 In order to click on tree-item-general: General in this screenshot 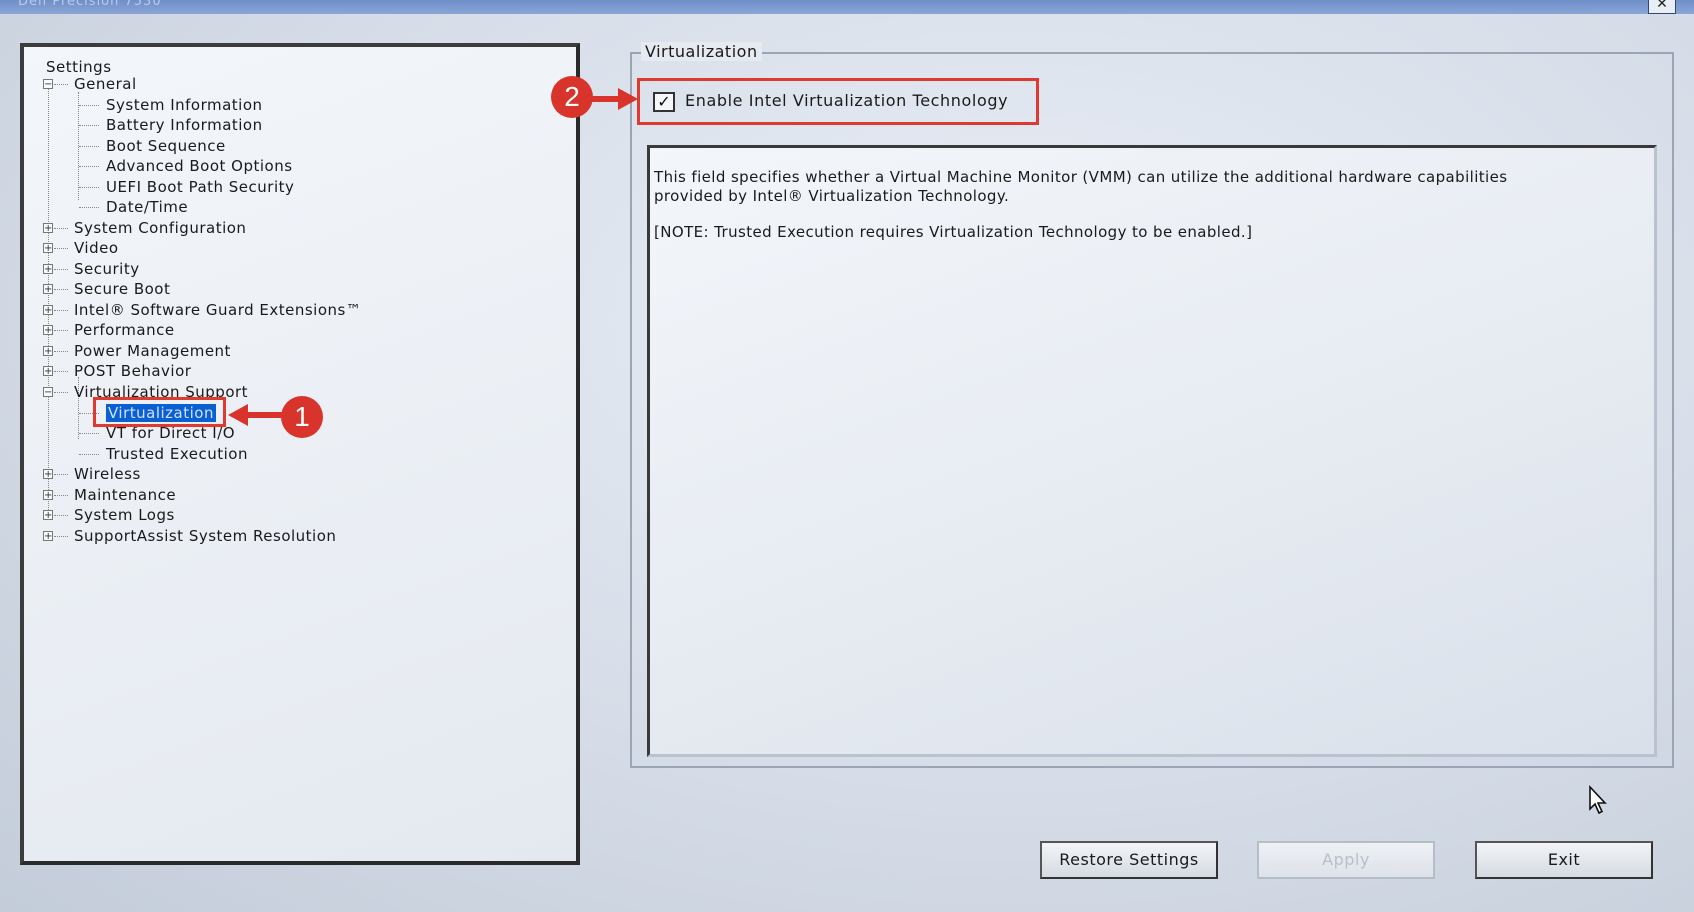, I will do `click(105, 84)`.